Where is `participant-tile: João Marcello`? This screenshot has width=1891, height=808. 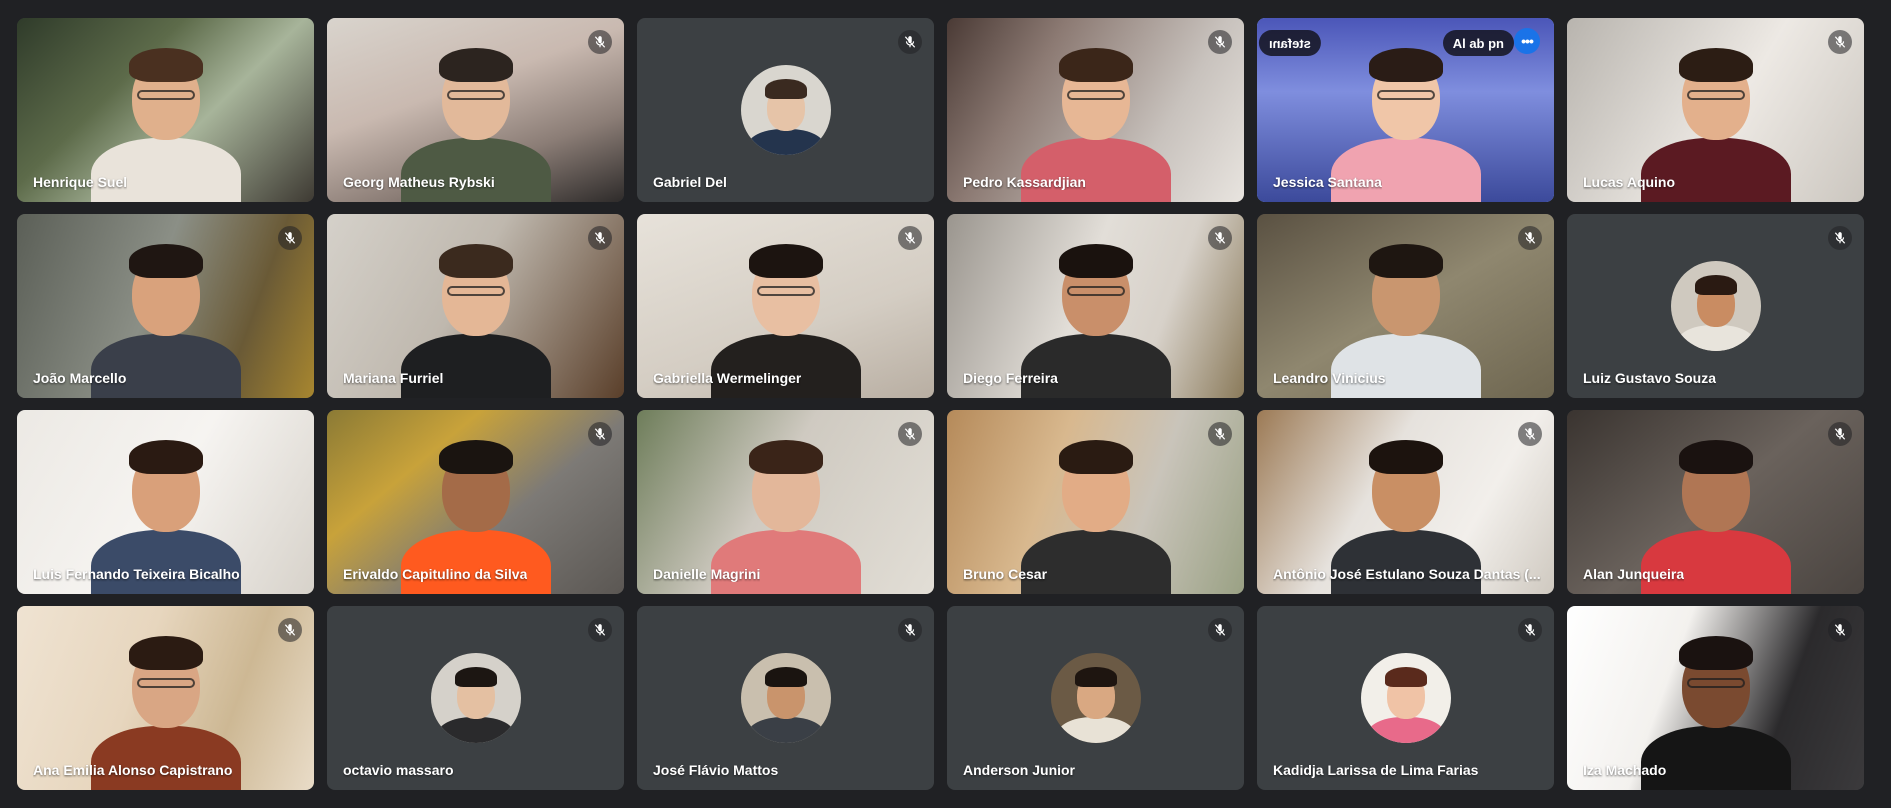
participant-tile: João Marcello is located at coordinates (165, 306).